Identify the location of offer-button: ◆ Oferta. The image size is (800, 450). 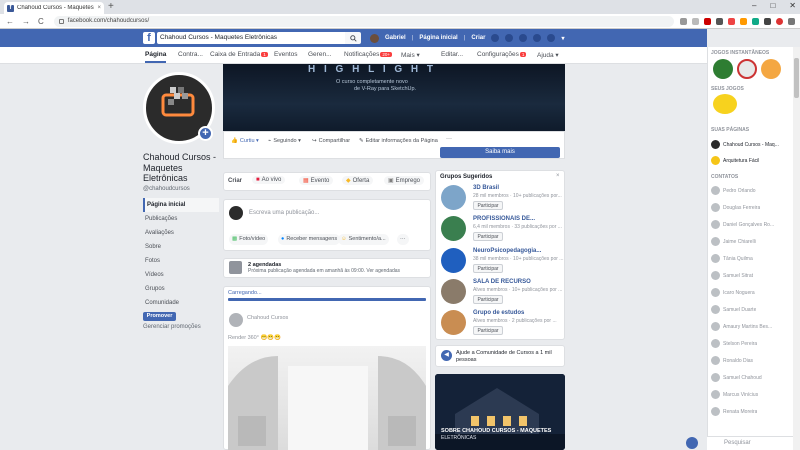
(358, 180).